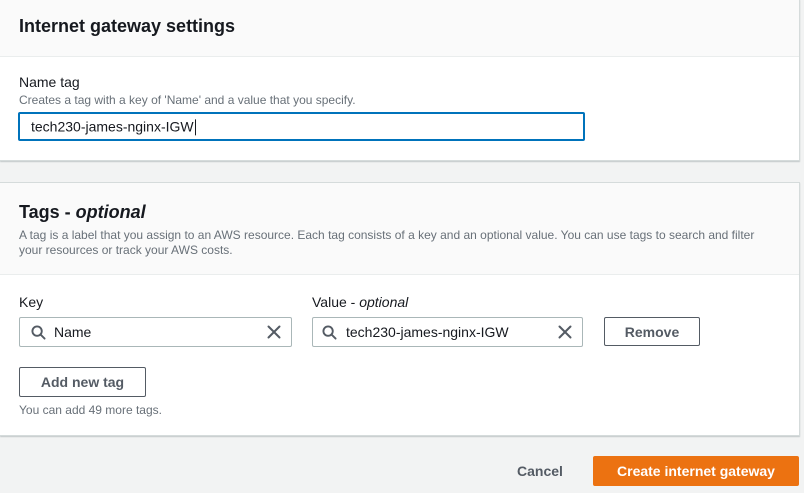  Describe the element at coordinates (90, 410) in the screenshot. I see `tag-limit-text: You can add 49 more tags.` at that location.